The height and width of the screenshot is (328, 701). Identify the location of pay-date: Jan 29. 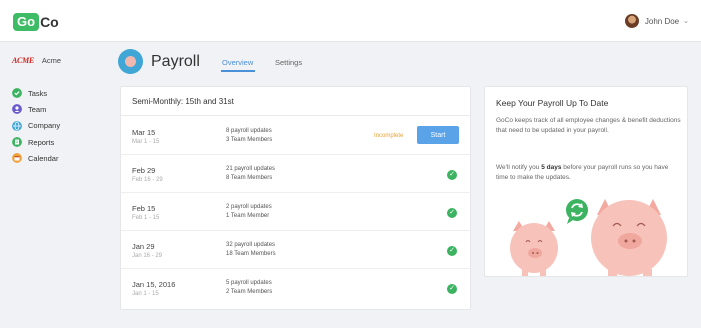
(143, 246).